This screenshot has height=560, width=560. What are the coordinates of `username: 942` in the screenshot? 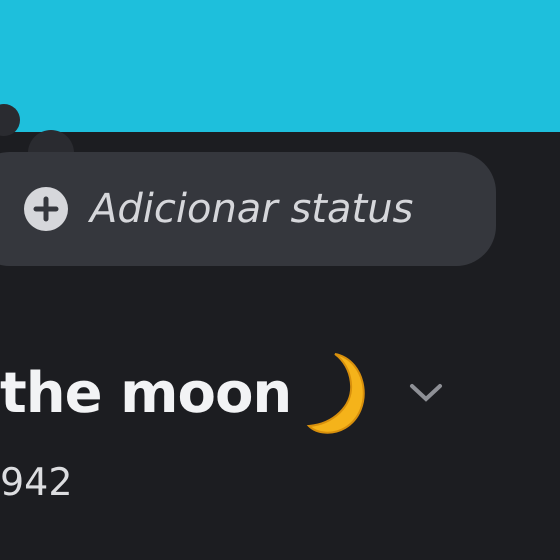 It's located at (36, 482).